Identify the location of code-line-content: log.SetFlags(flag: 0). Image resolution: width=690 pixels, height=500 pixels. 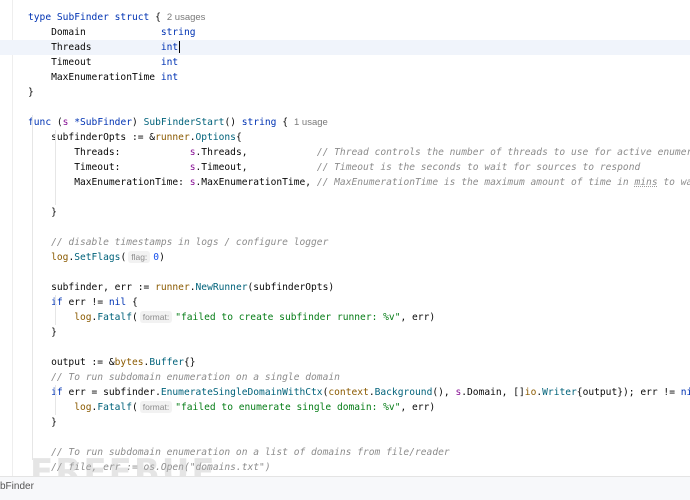
(96, 257).